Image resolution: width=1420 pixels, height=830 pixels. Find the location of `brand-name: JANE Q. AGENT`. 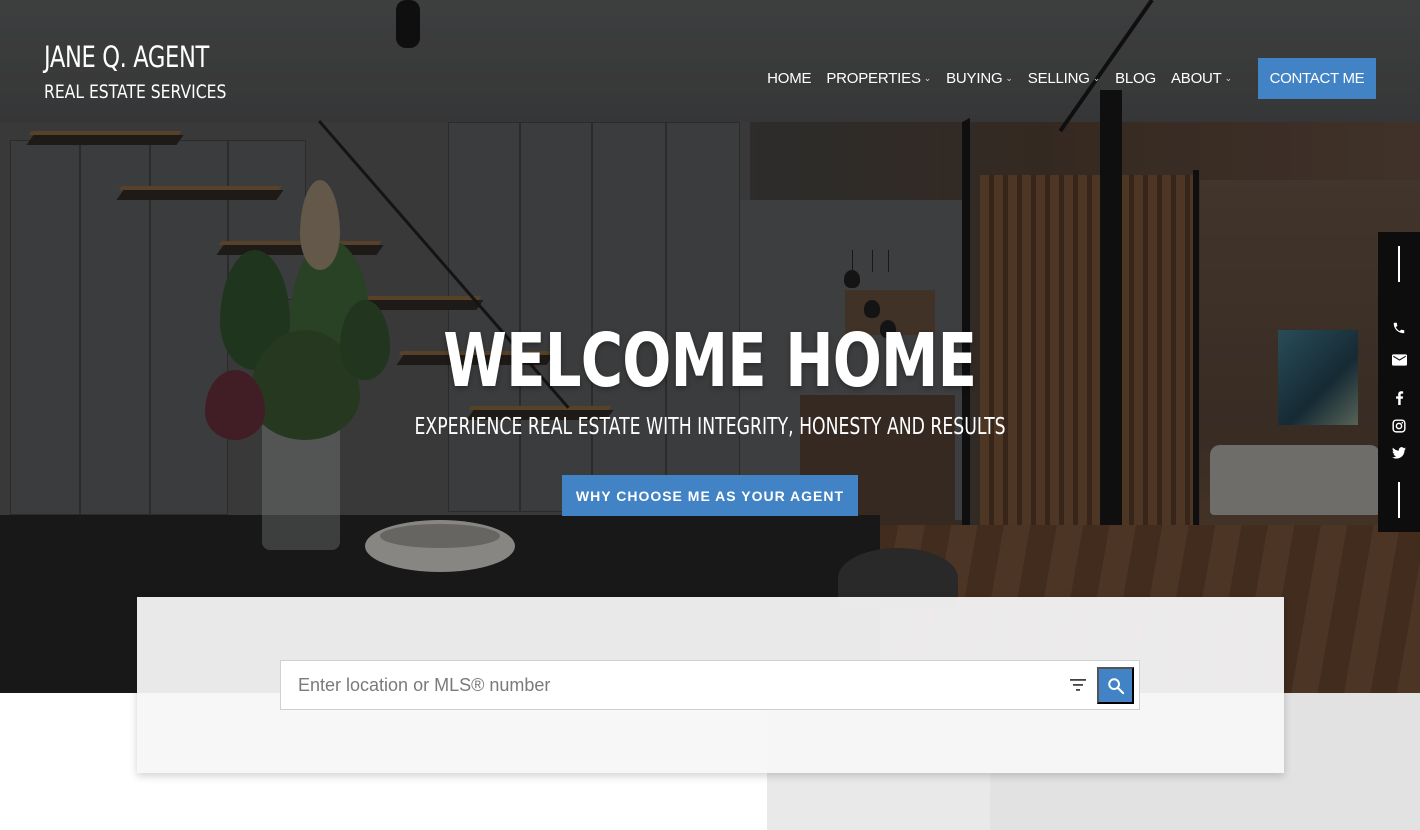

brand-name: JANE Q. AGENT is located at coordinates (126, 57).